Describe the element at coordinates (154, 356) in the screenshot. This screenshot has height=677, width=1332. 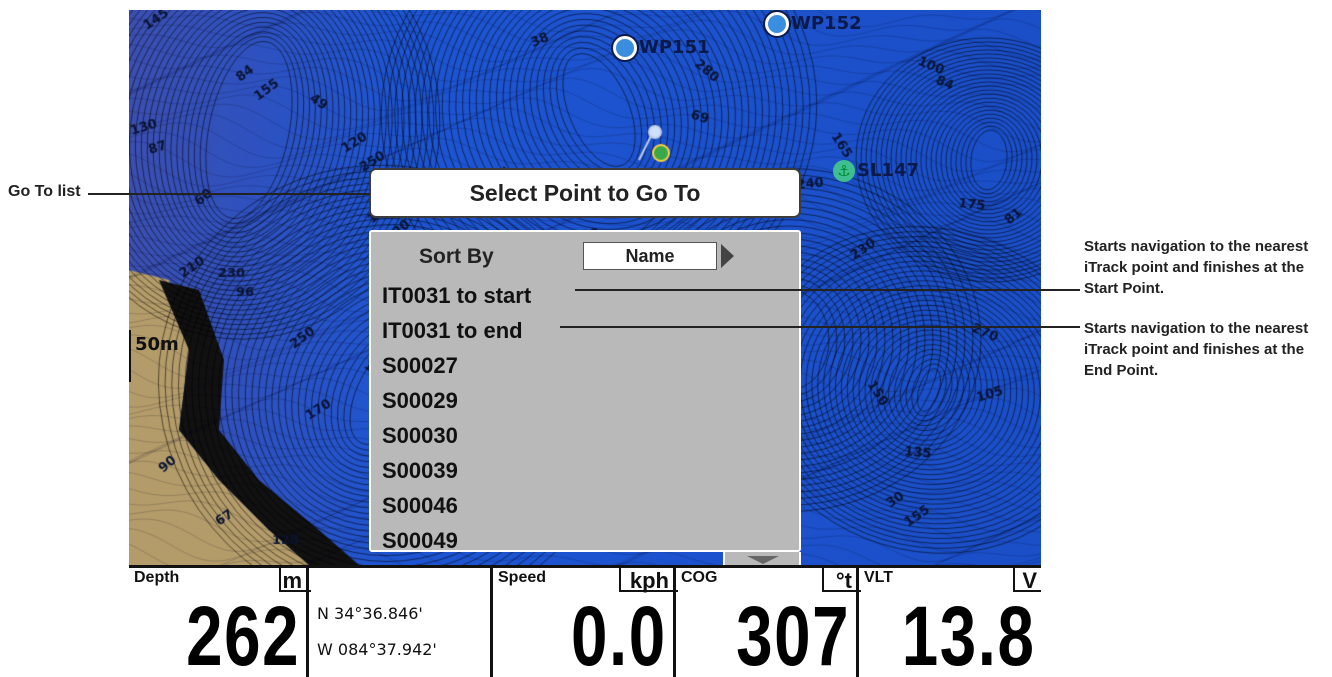
I see `map-scale: 50m` at that location.